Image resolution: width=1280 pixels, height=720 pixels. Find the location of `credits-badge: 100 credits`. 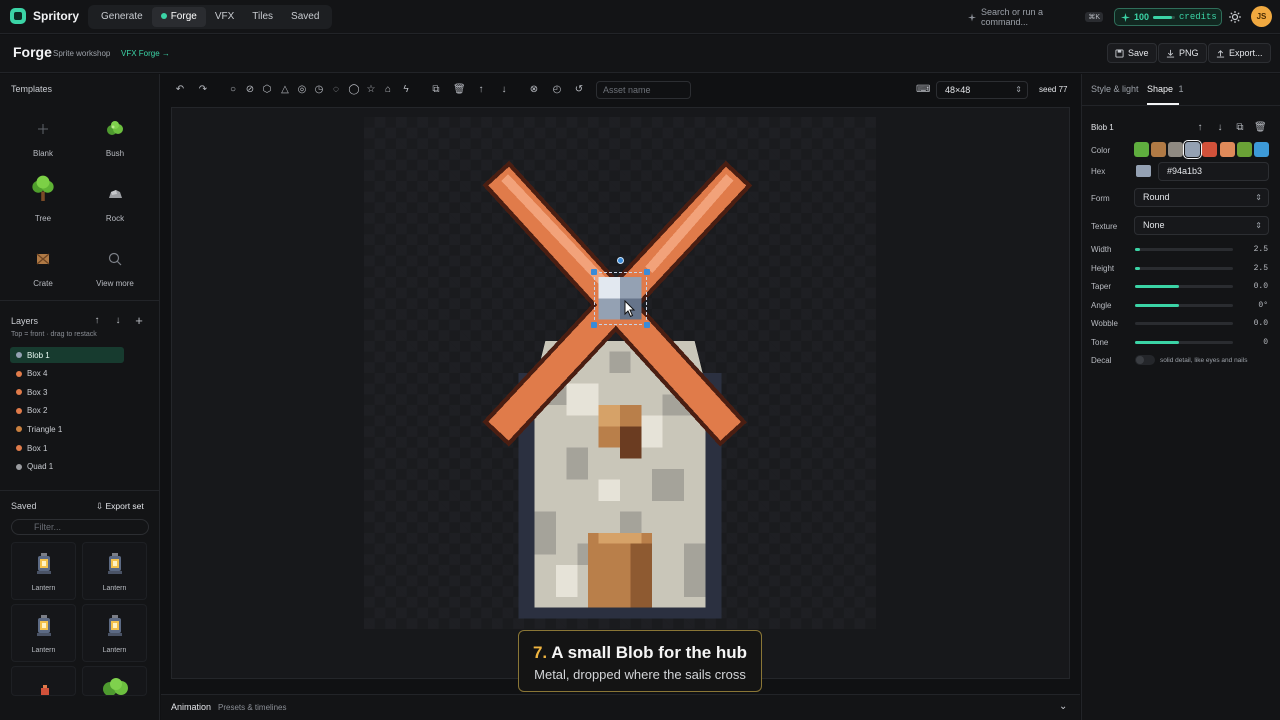

credits-badge: 100 credits is located at coordinates (1168, 17).